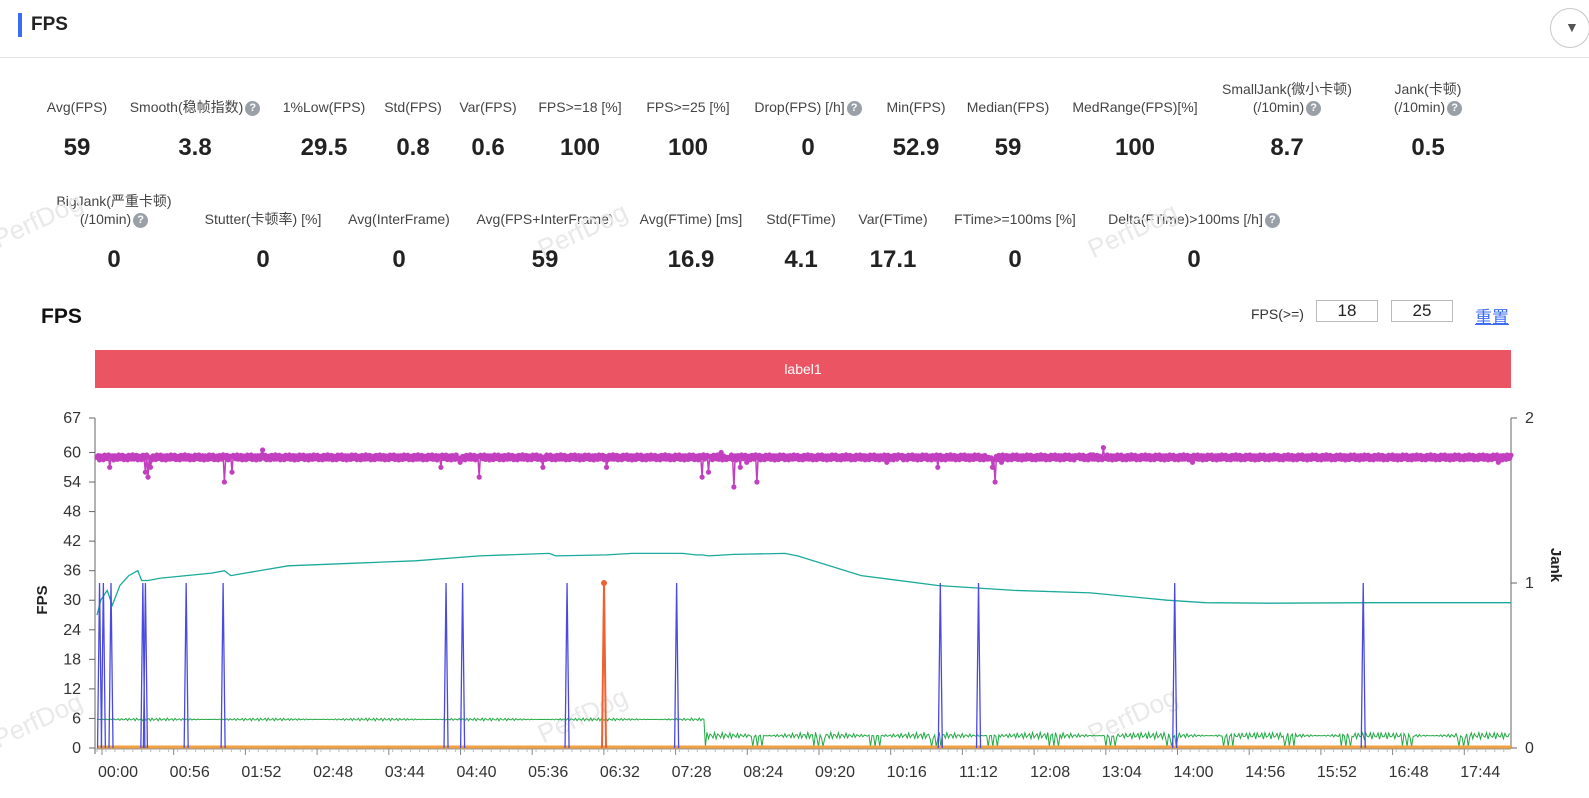 This screenshot has height=798, width=1589. What do you see at coordinates (72, 452) in the screenshot?
I see `y-tick-label: 60` at bounding box center [72, 452].